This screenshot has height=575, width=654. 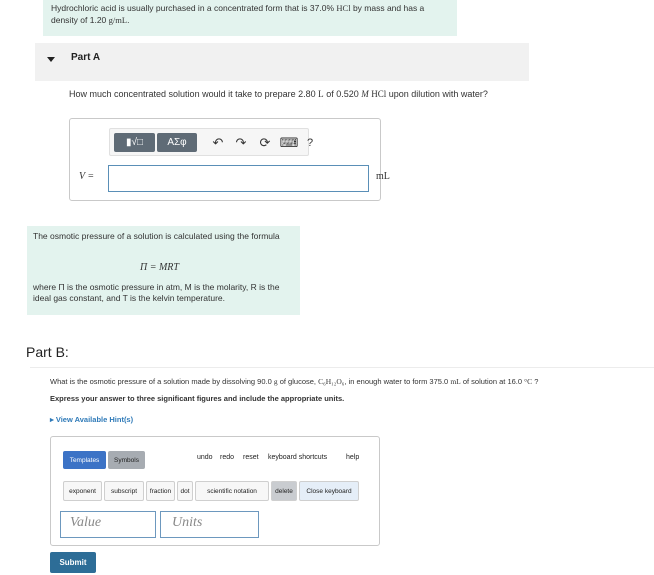 I want to click on part-b-q-g: g, so click(x=275, y=381).